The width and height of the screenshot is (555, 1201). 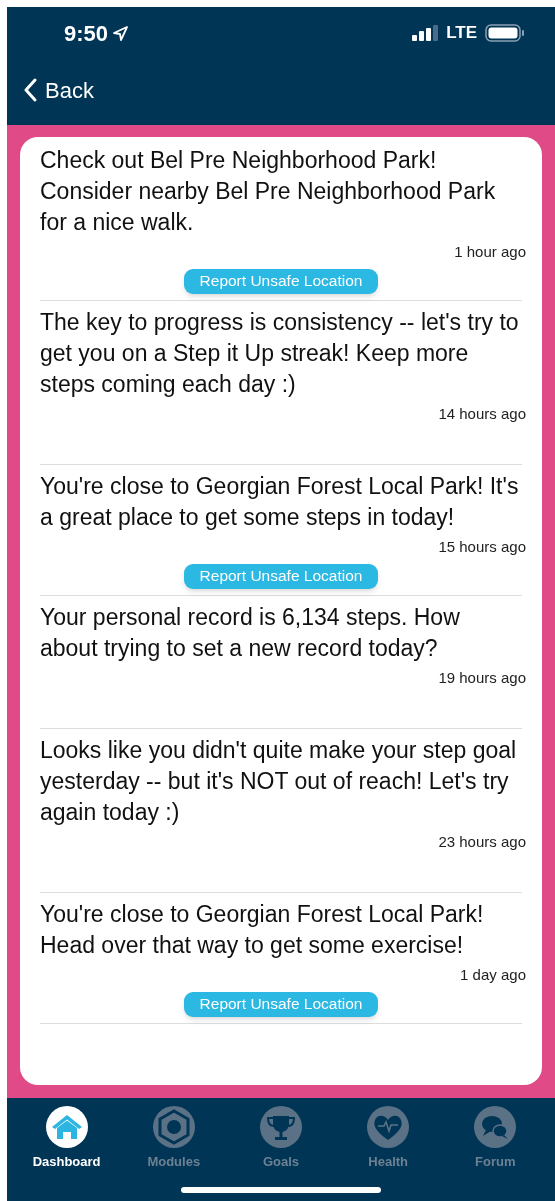 What do you see at coordinates (280, 1139) in the screenshot?
I see `tab: Goals` at bounding box center [280, 1139].